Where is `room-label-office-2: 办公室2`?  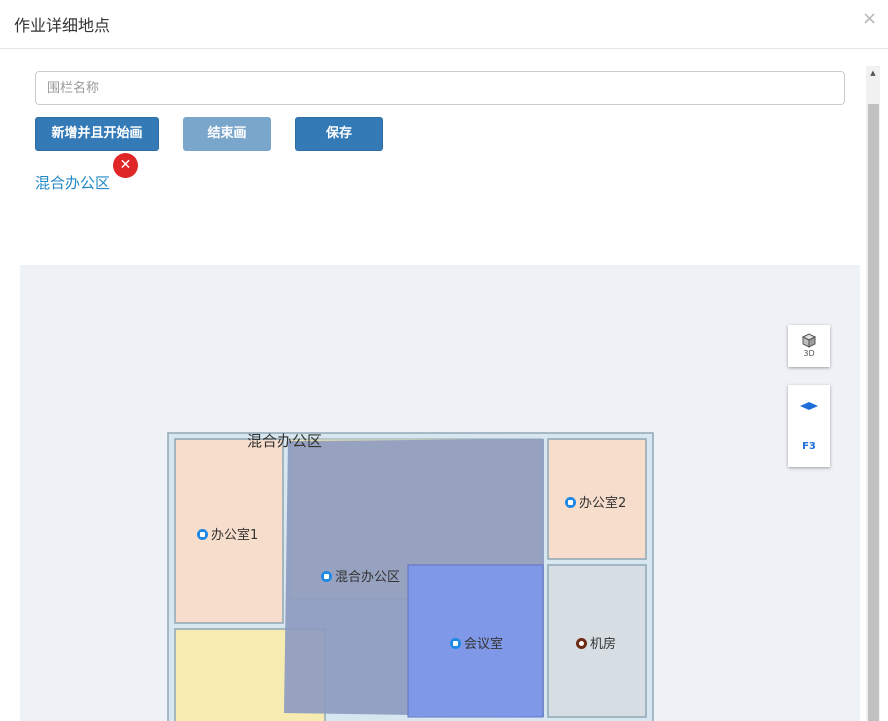
room-label-office-2: 办公室2 is located at coordinates (595, 501).